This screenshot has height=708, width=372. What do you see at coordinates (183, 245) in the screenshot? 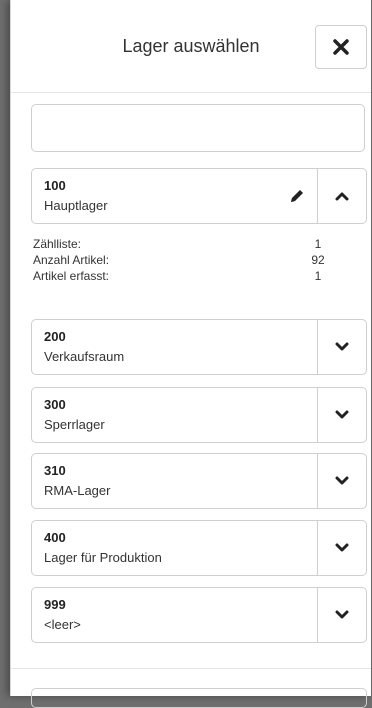
I see `detail-row-count-list: Zählliste: 1` at bounding box center [183, 245].